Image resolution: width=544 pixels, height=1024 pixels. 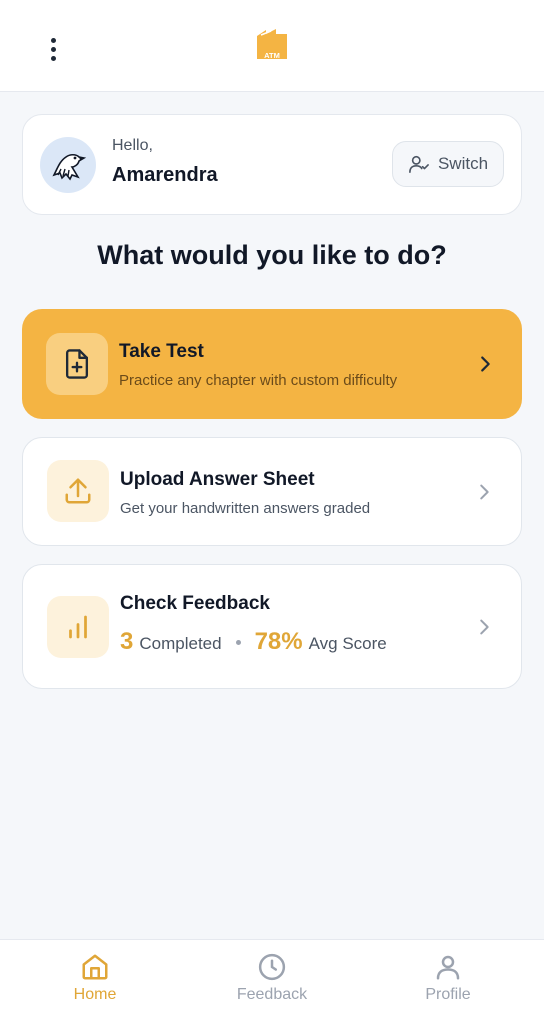 I want to click on switch-user-button: Switch, so click(x=448, y=164).